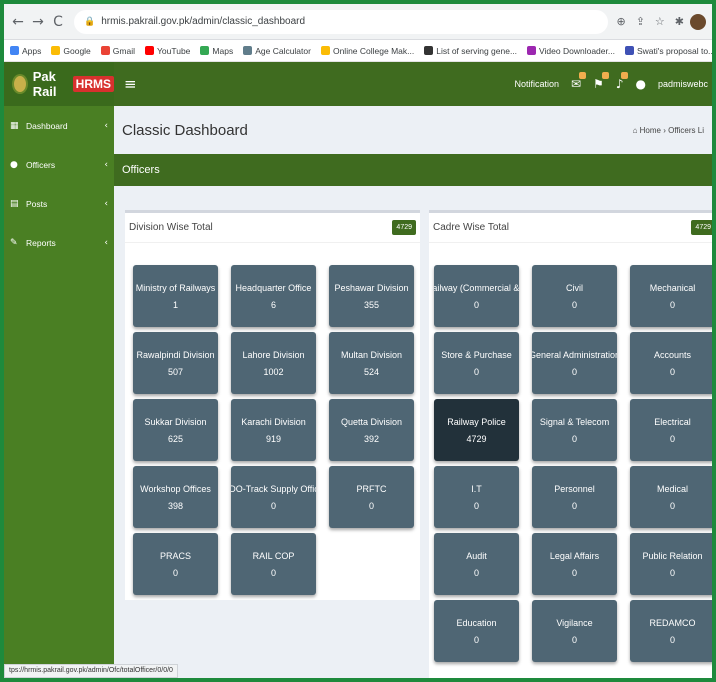 This screenshot has width=716, height=682. Describe the element at coordinates (683, 84) in the screenshot. I see `user-name: padmiswebc` at that location.